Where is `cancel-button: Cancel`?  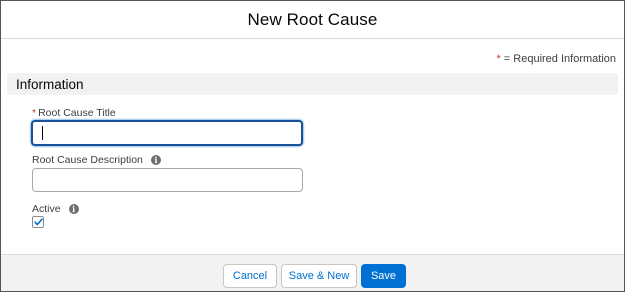
cancel-button: Cancel is located at coordinates (250, 276).